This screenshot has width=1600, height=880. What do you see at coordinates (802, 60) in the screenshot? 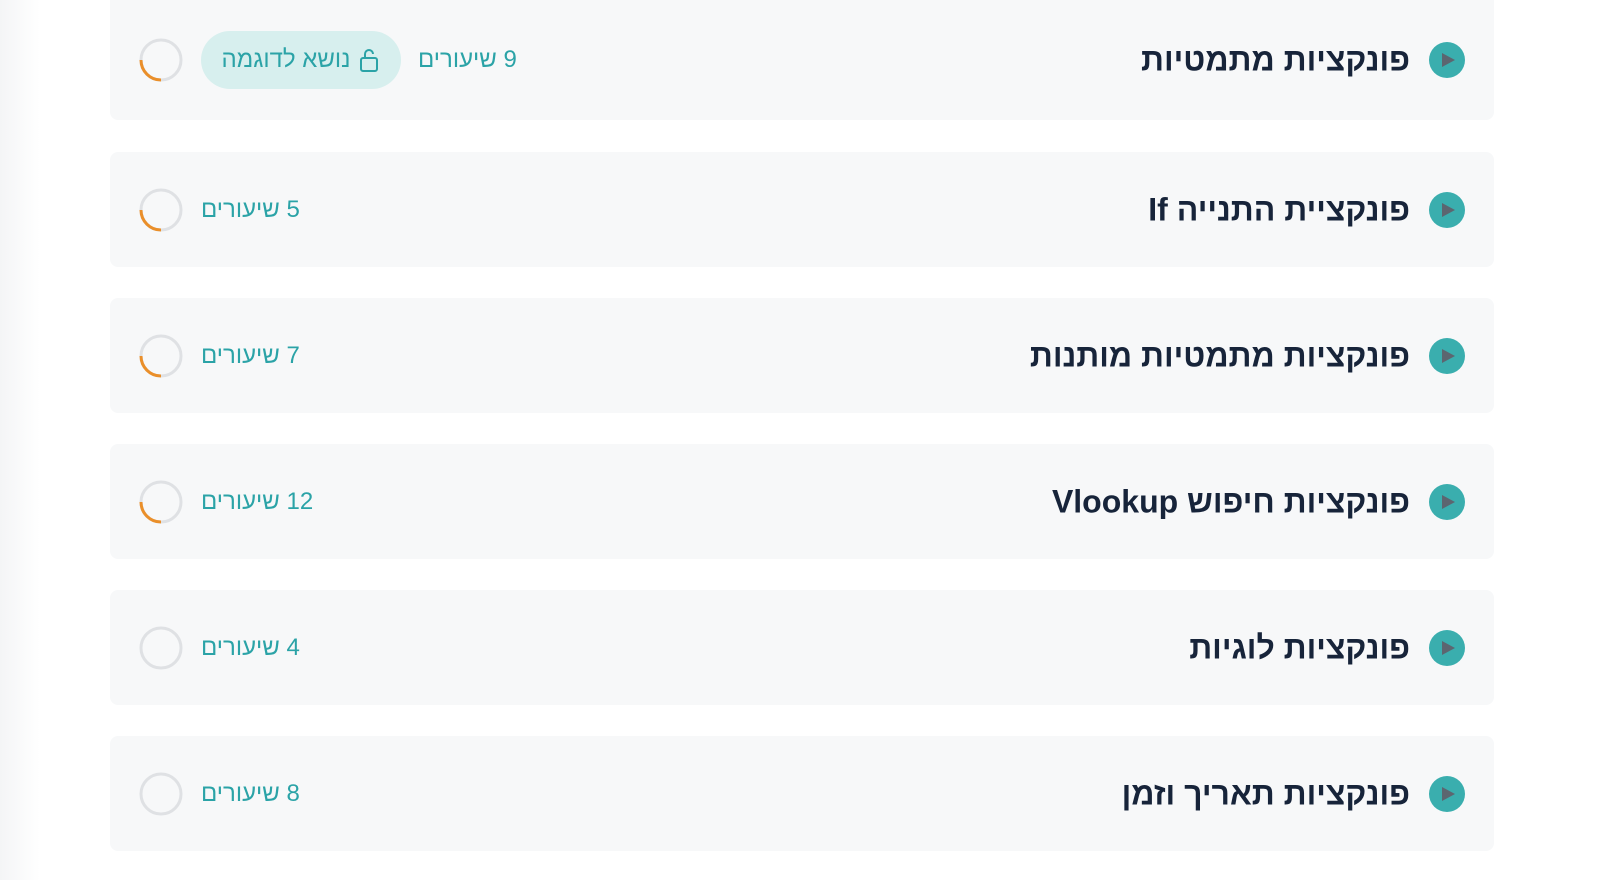
I see `topic-row: פונקציות מתמטיות 9 שיעורים נושא לדוגמה` at bounding box center [802, 60].